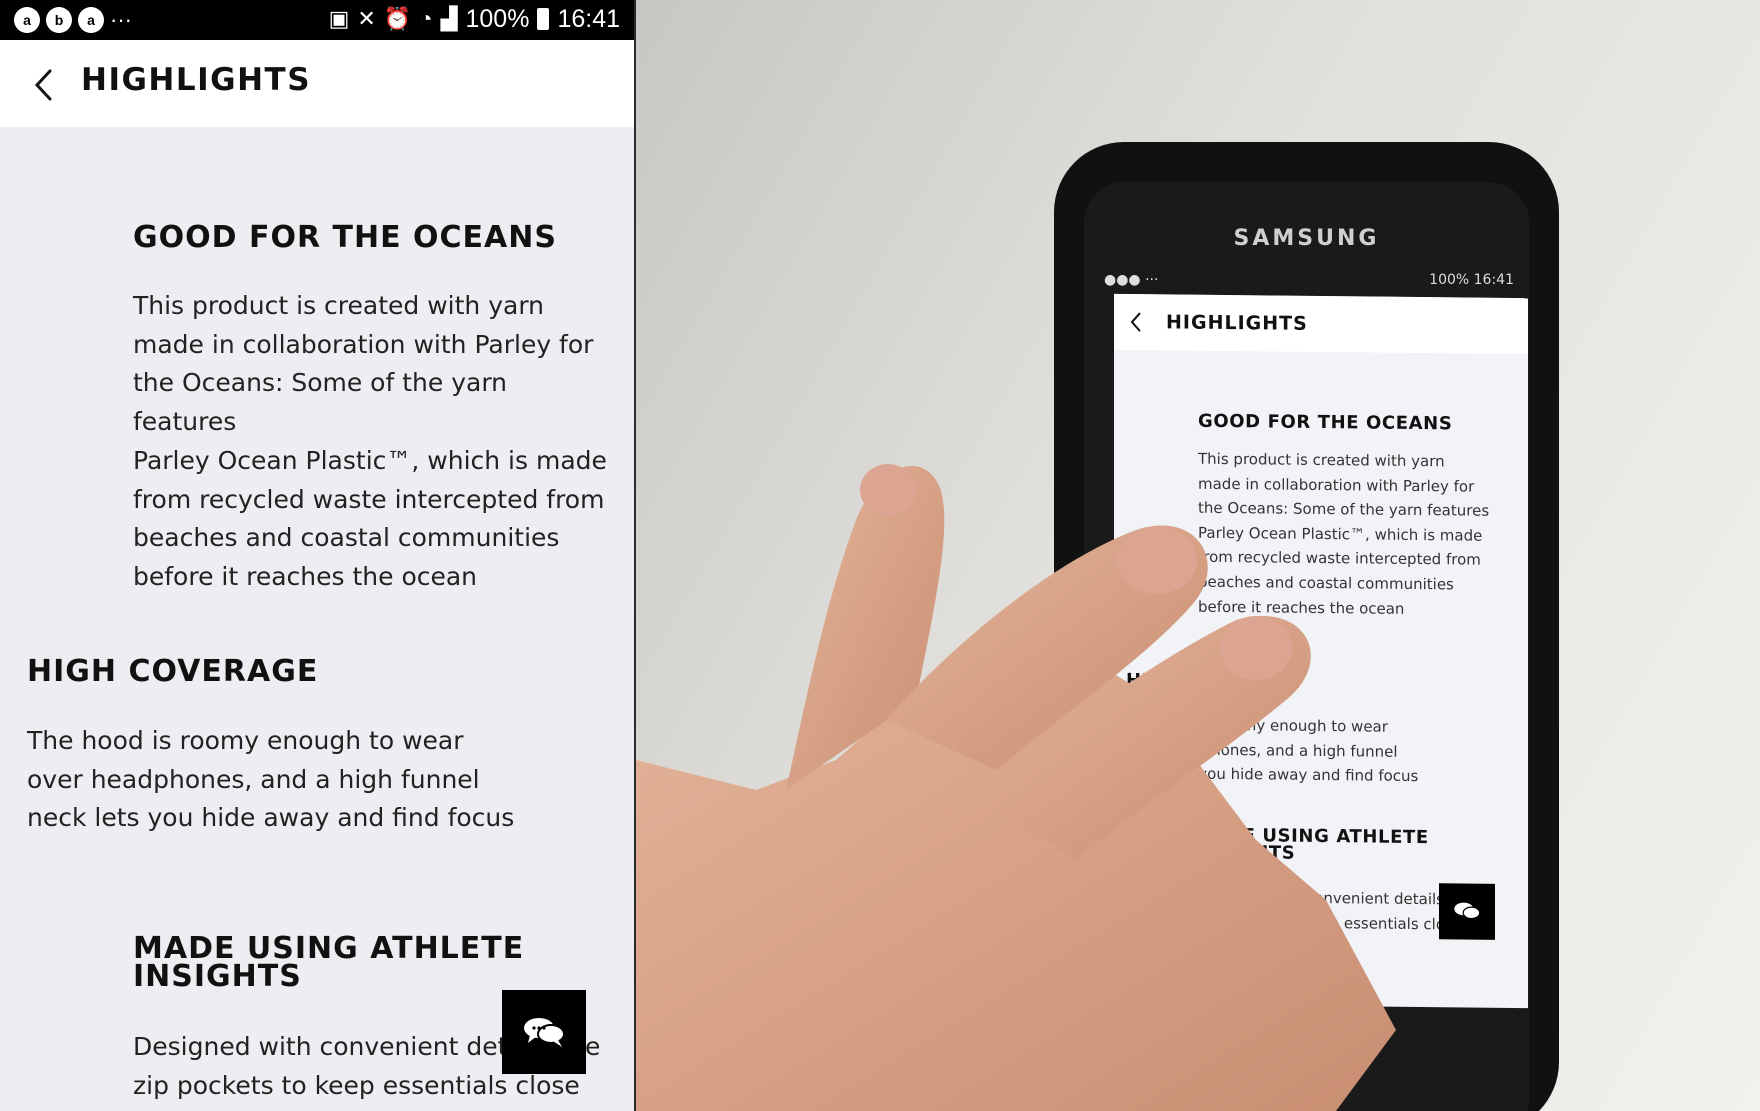 This screenshot has height=1111, width=1760. What do you see at coordinates (426, 18) in the screenshot?
I see `wifi-icon: ◔` at bounding box center [426, 18].